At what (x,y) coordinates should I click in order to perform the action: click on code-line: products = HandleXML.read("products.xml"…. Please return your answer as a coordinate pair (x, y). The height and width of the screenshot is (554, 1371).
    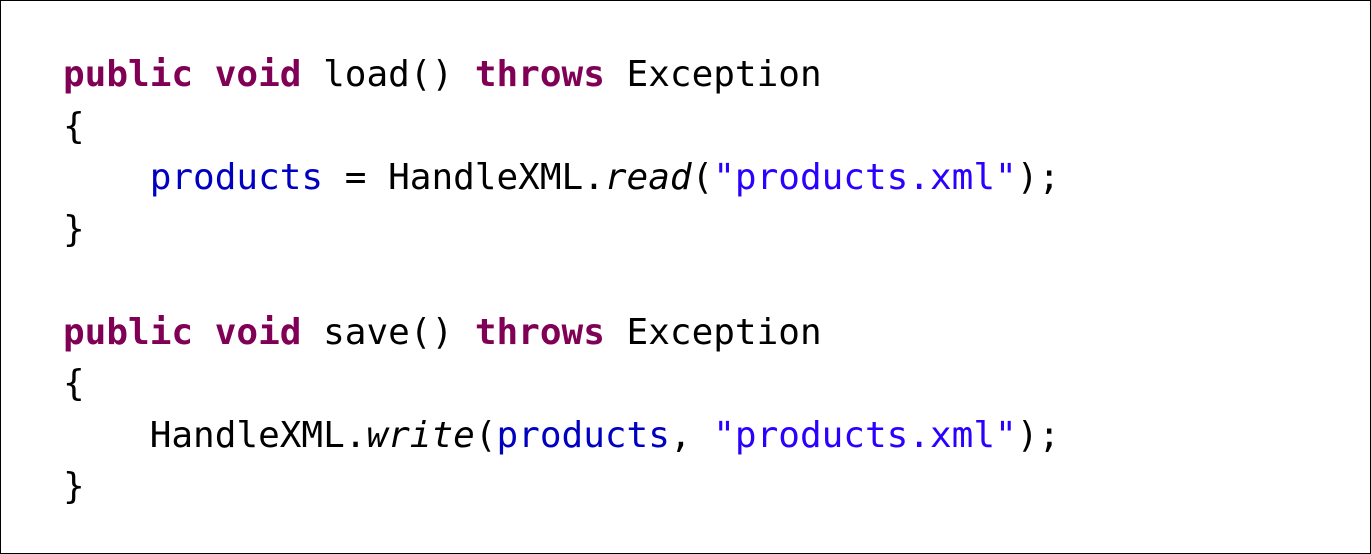
    Looking at the image, I should click on (561, 178).